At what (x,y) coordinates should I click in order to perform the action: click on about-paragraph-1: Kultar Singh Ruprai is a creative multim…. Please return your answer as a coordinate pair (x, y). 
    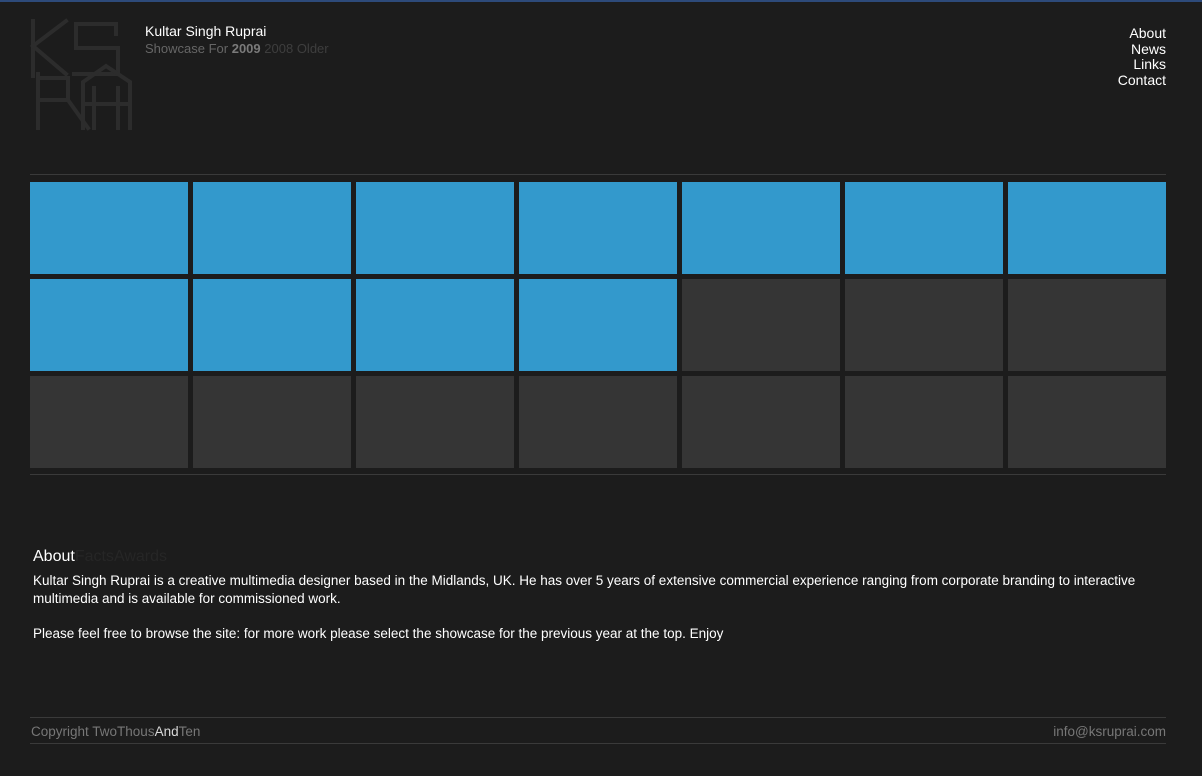
    Looking at the image, I should click on (584, 589).